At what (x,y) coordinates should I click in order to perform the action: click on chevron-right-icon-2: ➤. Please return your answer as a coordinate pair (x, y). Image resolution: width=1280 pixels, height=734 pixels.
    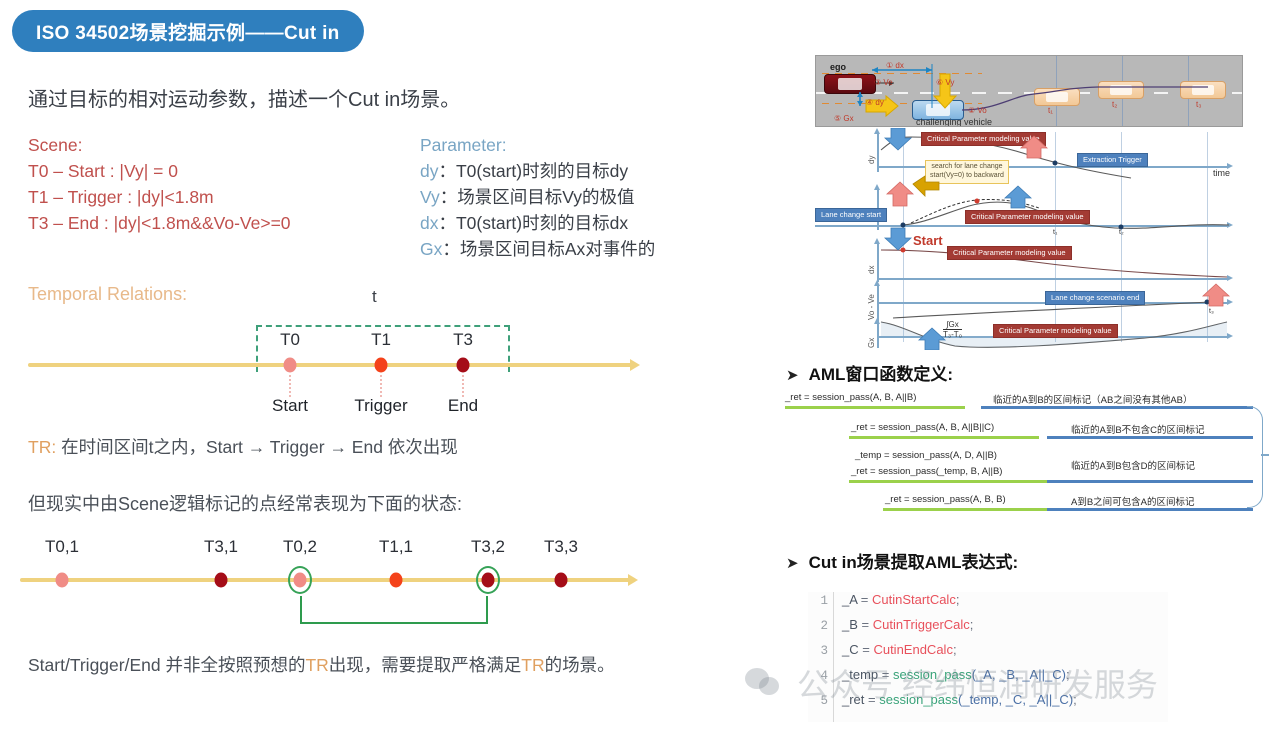
    Looking at the image, I should click on (792, 563).